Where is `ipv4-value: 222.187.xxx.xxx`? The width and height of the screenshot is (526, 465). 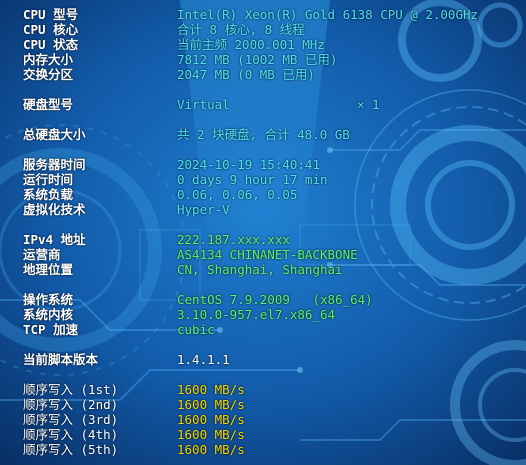 ipv4-value: 222.187.xxx.xxx is located at coordinates (233, 239).